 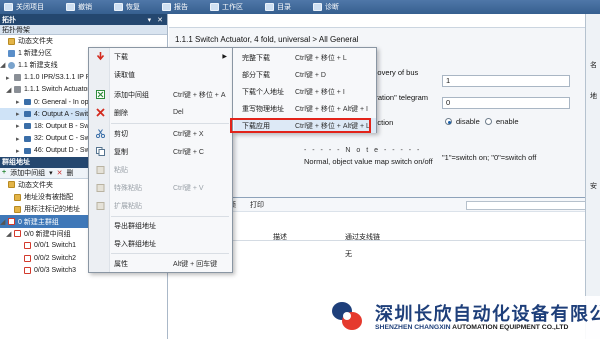 I want to click on param-input-operation-telegram: 0, so click(x=506, y=103).